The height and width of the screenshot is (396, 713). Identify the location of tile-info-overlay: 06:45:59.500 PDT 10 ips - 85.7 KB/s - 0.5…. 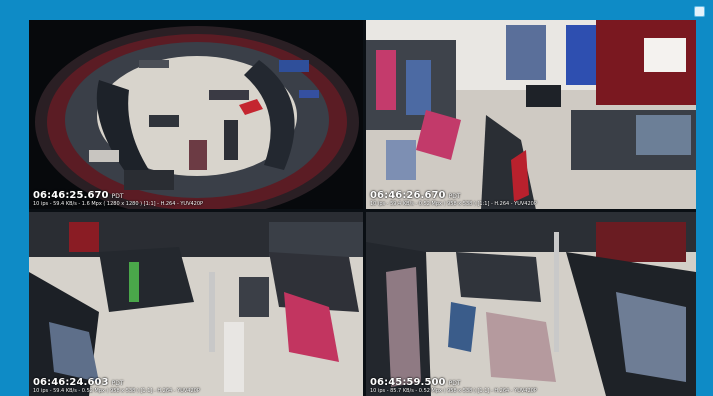
(453, 383).